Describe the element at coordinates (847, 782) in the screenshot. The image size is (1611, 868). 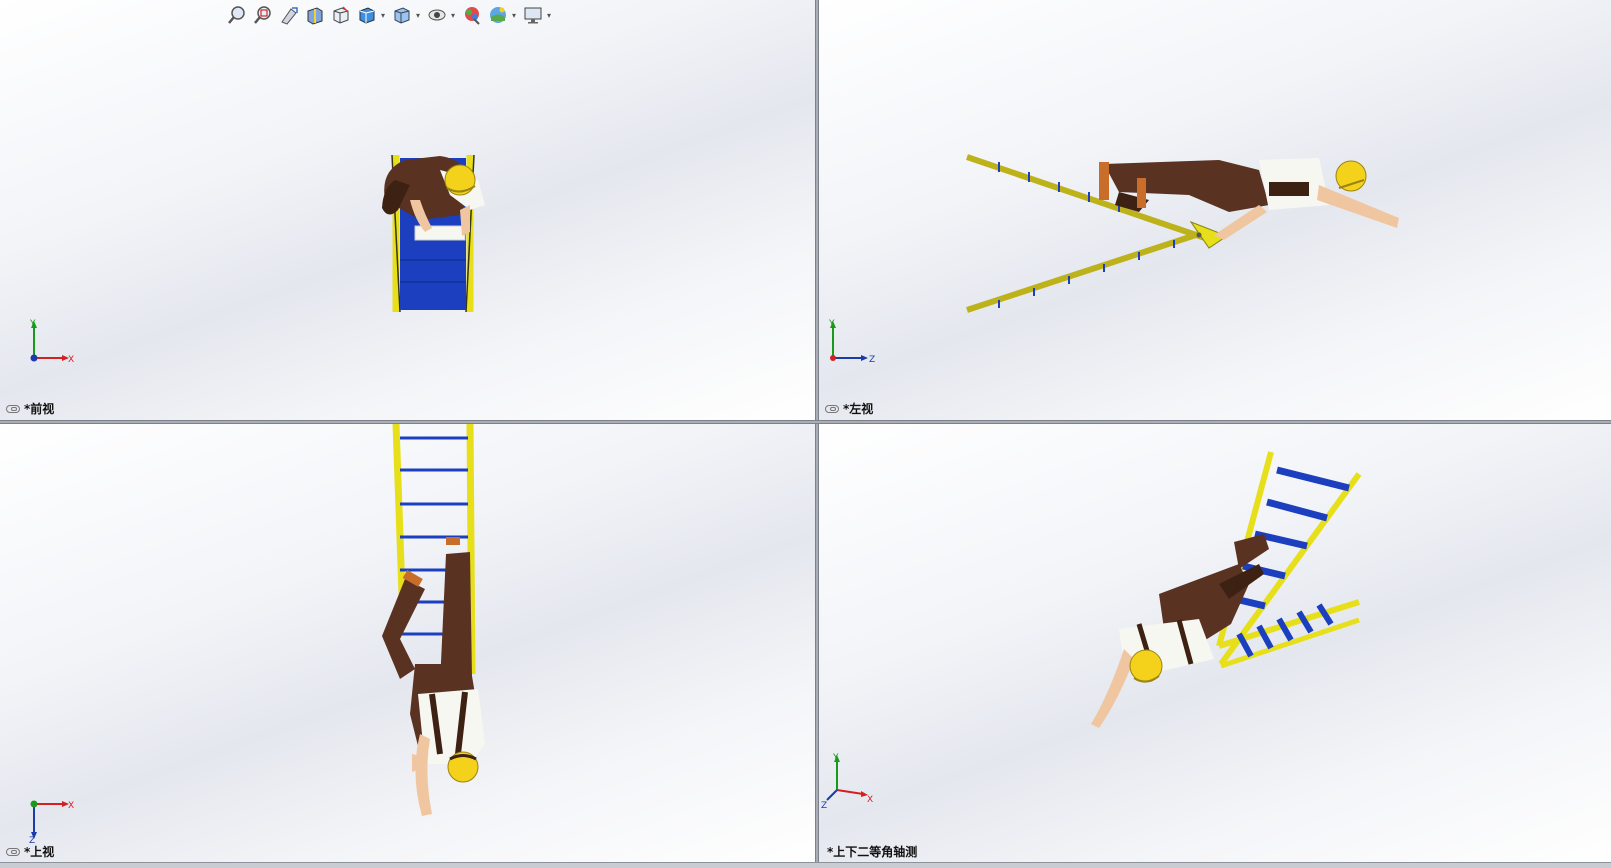
I see `axis-triad: Y X Z` at that location.